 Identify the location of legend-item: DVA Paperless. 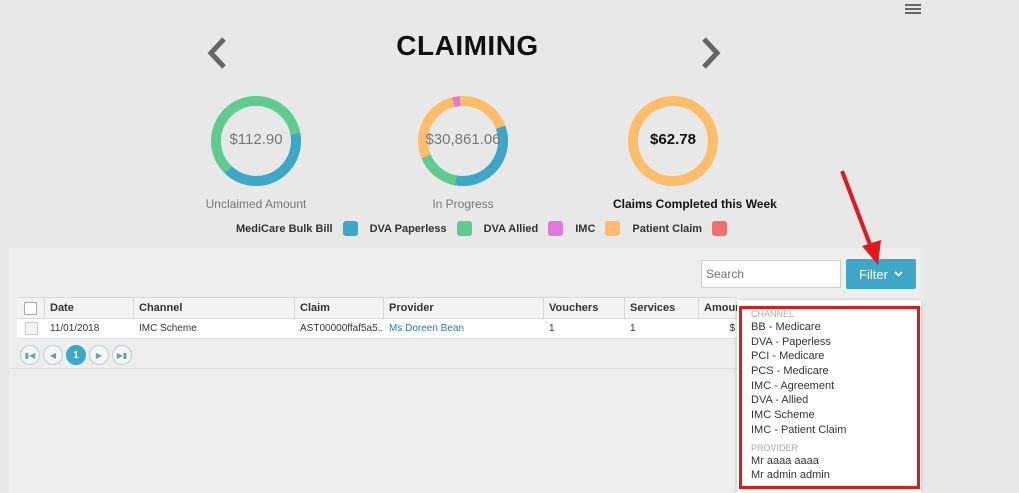
(421, 228).